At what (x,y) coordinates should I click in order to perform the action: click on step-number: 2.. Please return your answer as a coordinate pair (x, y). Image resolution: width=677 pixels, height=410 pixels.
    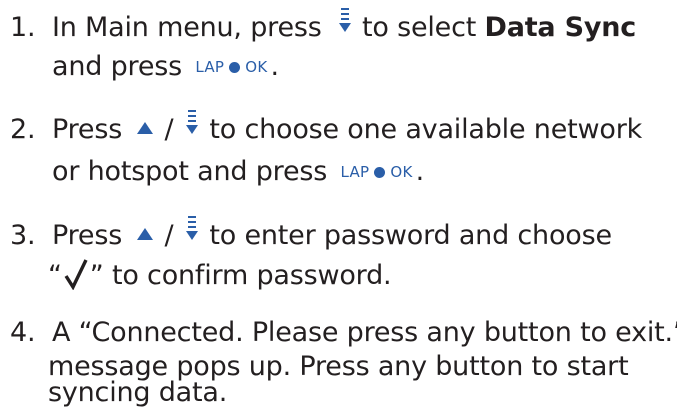
    Looking at the image, I should click on (23, 129).